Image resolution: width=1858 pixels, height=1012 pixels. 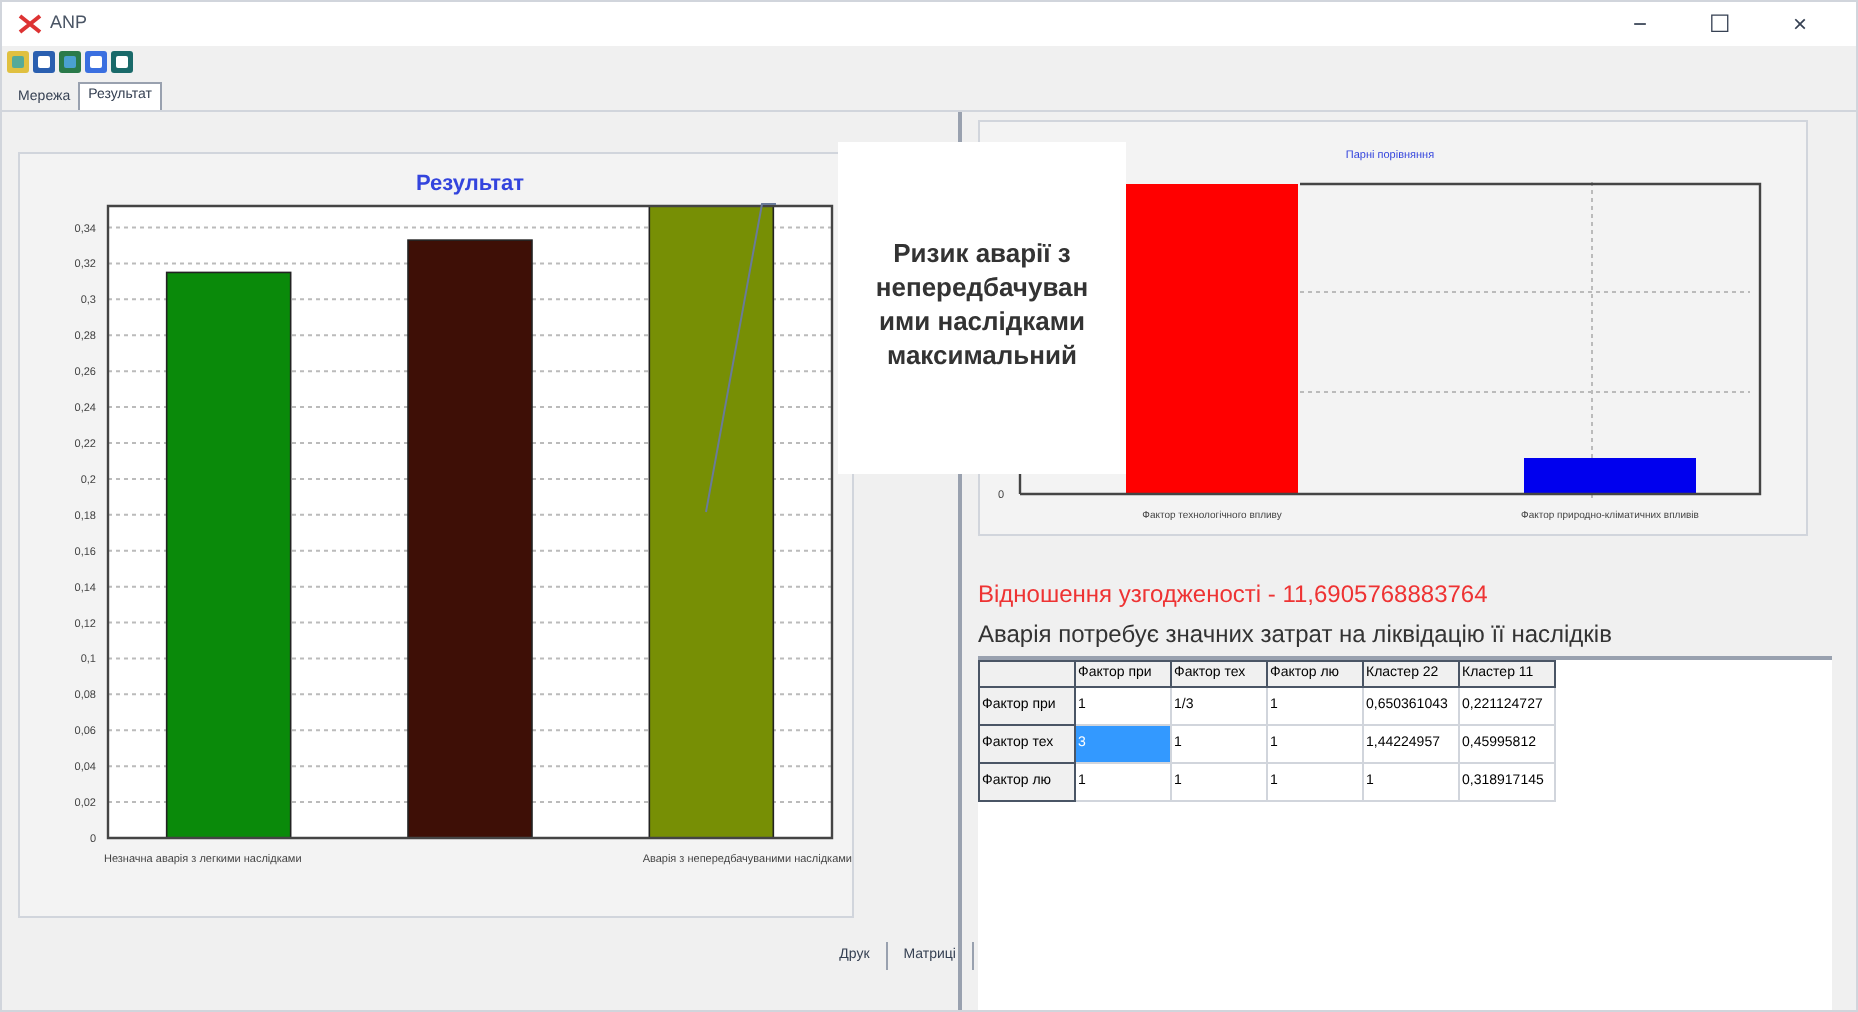 I want to click on callout-text: непередбачуван, so click(x=982, y=287).